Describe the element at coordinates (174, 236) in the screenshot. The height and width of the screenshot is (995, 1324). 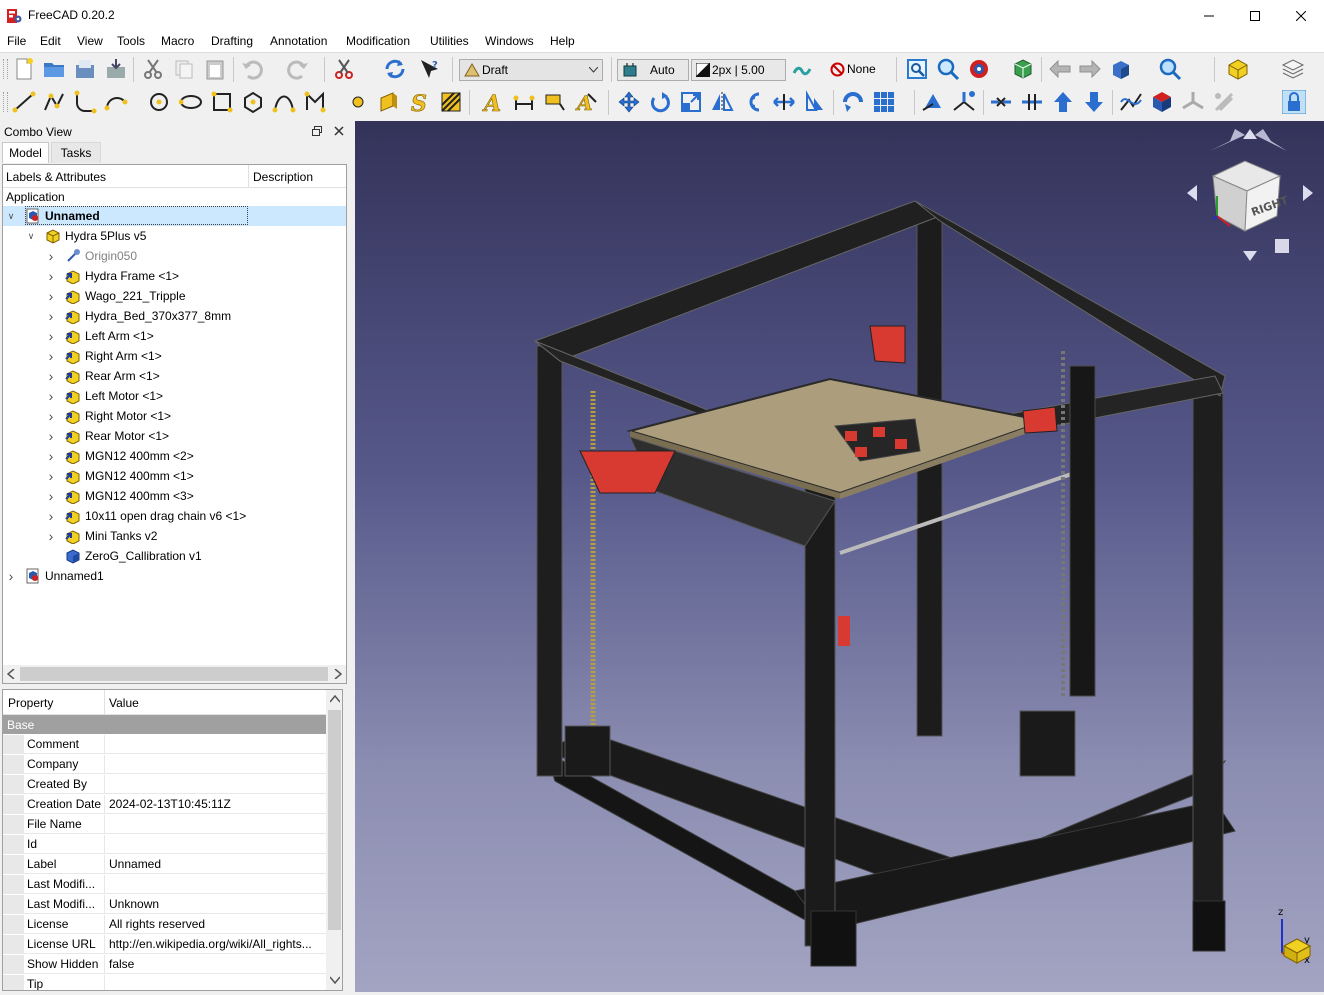
I see `tree-item: ∨ Hydra 5Plus v5` at that location.